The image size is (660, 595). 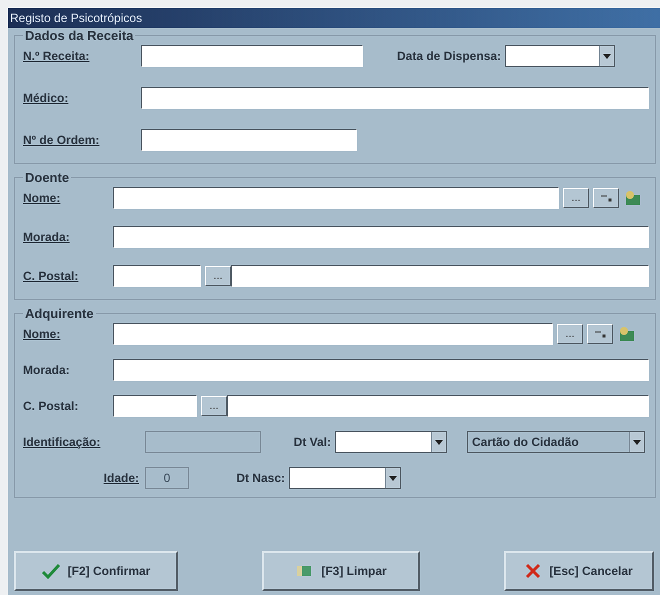 What do you see at coordinates (311, 442) in the screenshot?
I see `field-label: Dt Val:` at bounding box center [311, 442].